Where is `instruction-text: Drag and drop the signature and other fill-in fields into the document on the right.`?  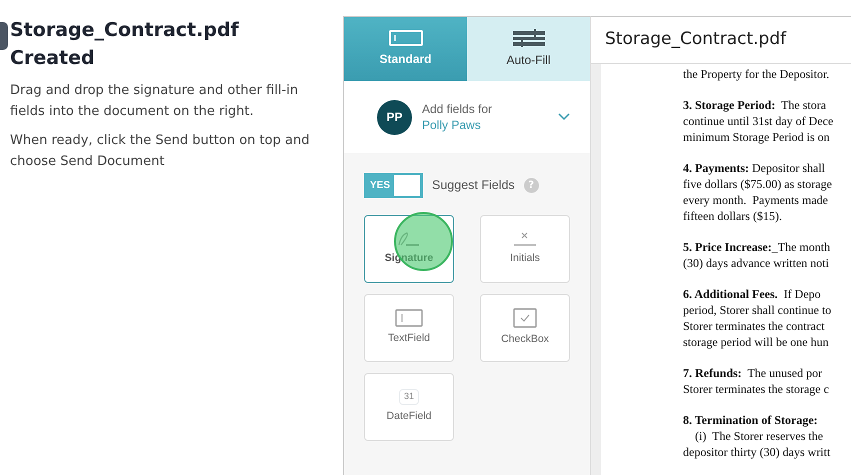 instruction-text: Drag and drop the signature and other fill-in fields into the document on the right. is located at coordinates (155, 101).